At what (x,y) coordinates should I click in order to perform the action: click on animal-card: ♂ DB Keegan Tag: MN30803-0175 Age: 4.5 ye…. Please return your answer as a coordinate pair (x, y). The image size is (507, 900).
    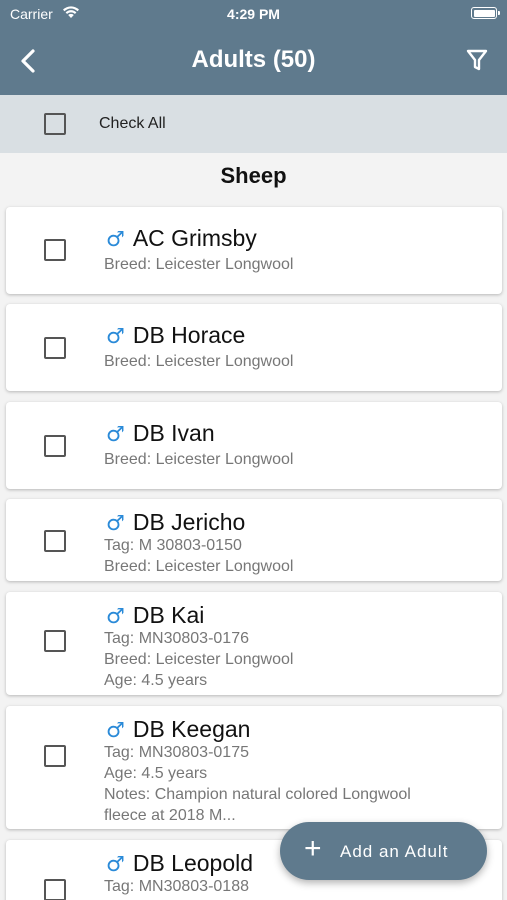
    Looking at the image, I should click on (254, 767).